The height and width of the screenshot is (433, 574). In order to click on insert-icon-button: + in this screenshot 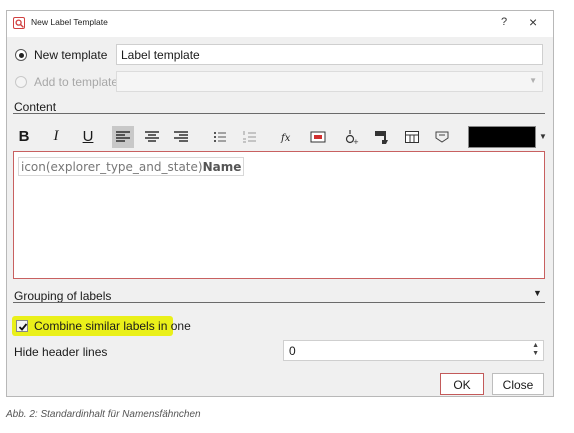, I will do `click(352, 137)`.